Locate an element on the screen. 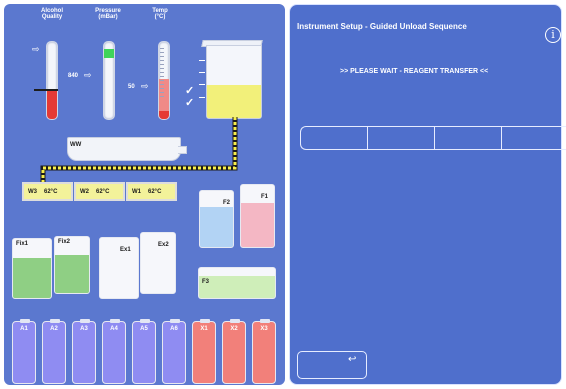 The width and height of the screenshot is (566, 389). transfer-path is located at coordinates (139, 150).